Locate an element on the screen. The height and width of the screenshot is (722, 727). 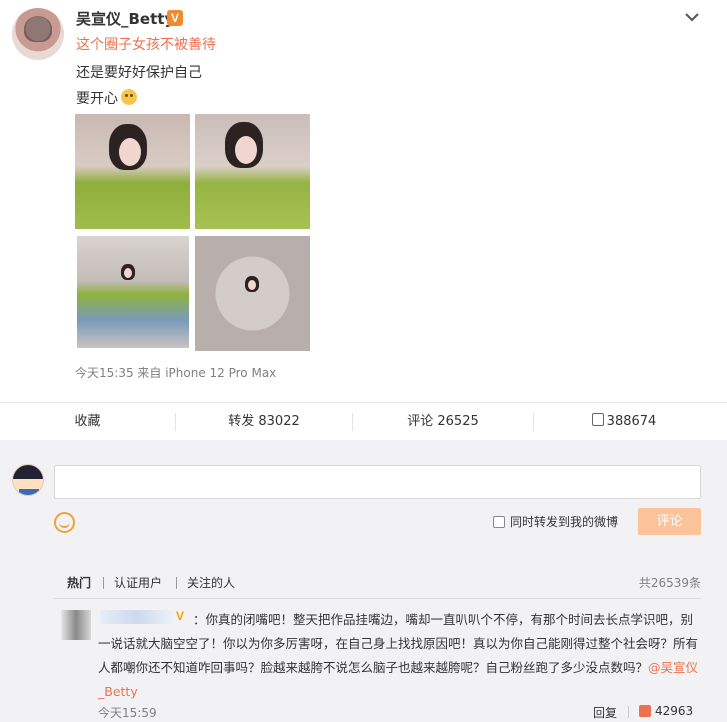
post-text-line: 要开心 is located at coordinates (106, 98).